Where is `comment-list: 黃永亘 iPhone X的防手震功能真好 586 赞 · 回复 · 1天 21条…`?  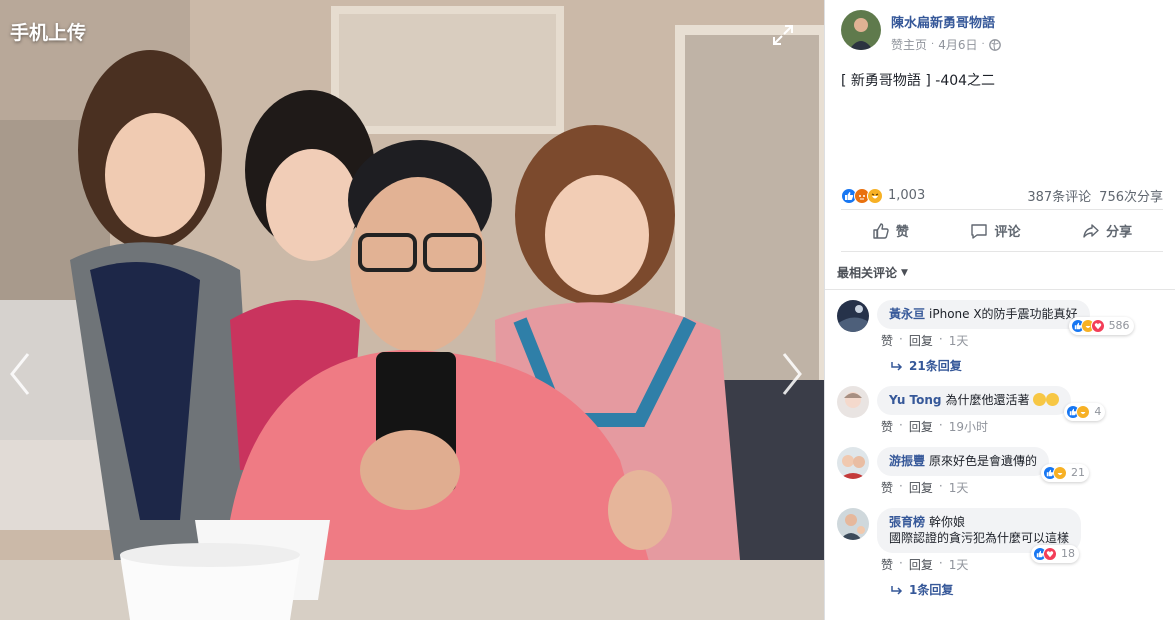 comment-list: 黃永亘 iPhone X的防手震功能真好 586 赞 · 回复 · 1天 21条… is located at coordinates (1000, 444).